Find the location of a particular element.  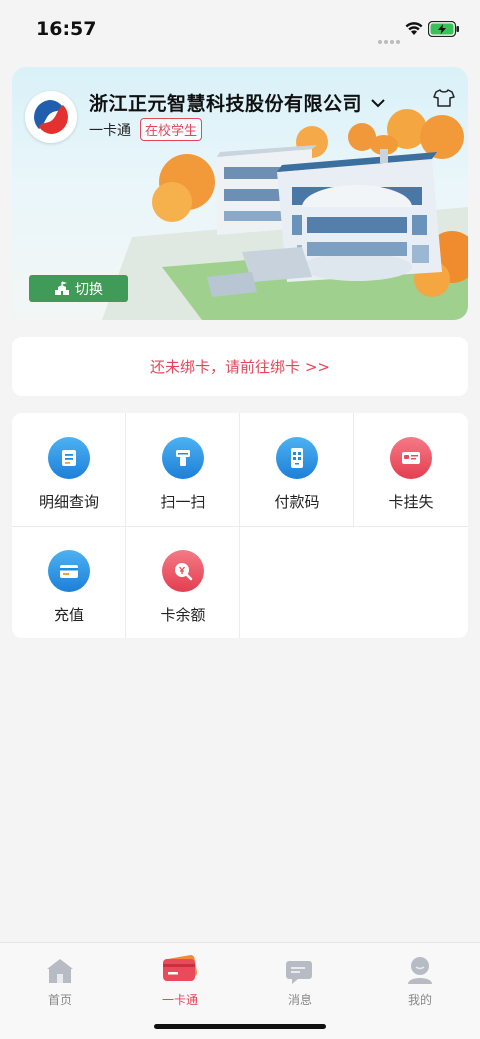

service-payment-code: 付款码 is located at coordinates (297, 469).